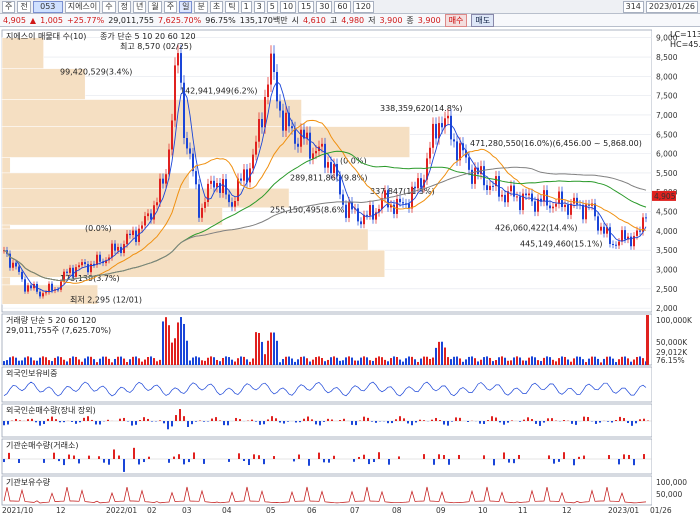 Image resolution: width=700 pixels, height=515 pixels. Describe the element at coordinates (58, 330) in the screenshot. I see `volume-value-label: 29,011,755주 (7,625.70%)` at that location.